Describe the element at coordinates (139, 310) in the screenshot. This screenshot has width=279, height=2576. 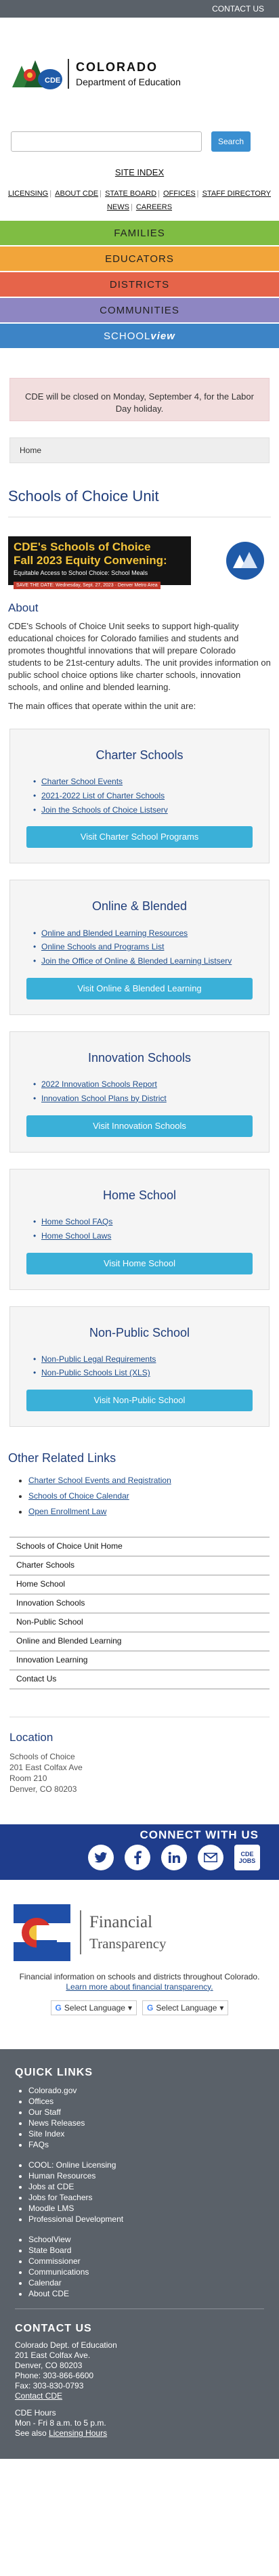
I see `nav-communities: COMMUNITIES` at that location.